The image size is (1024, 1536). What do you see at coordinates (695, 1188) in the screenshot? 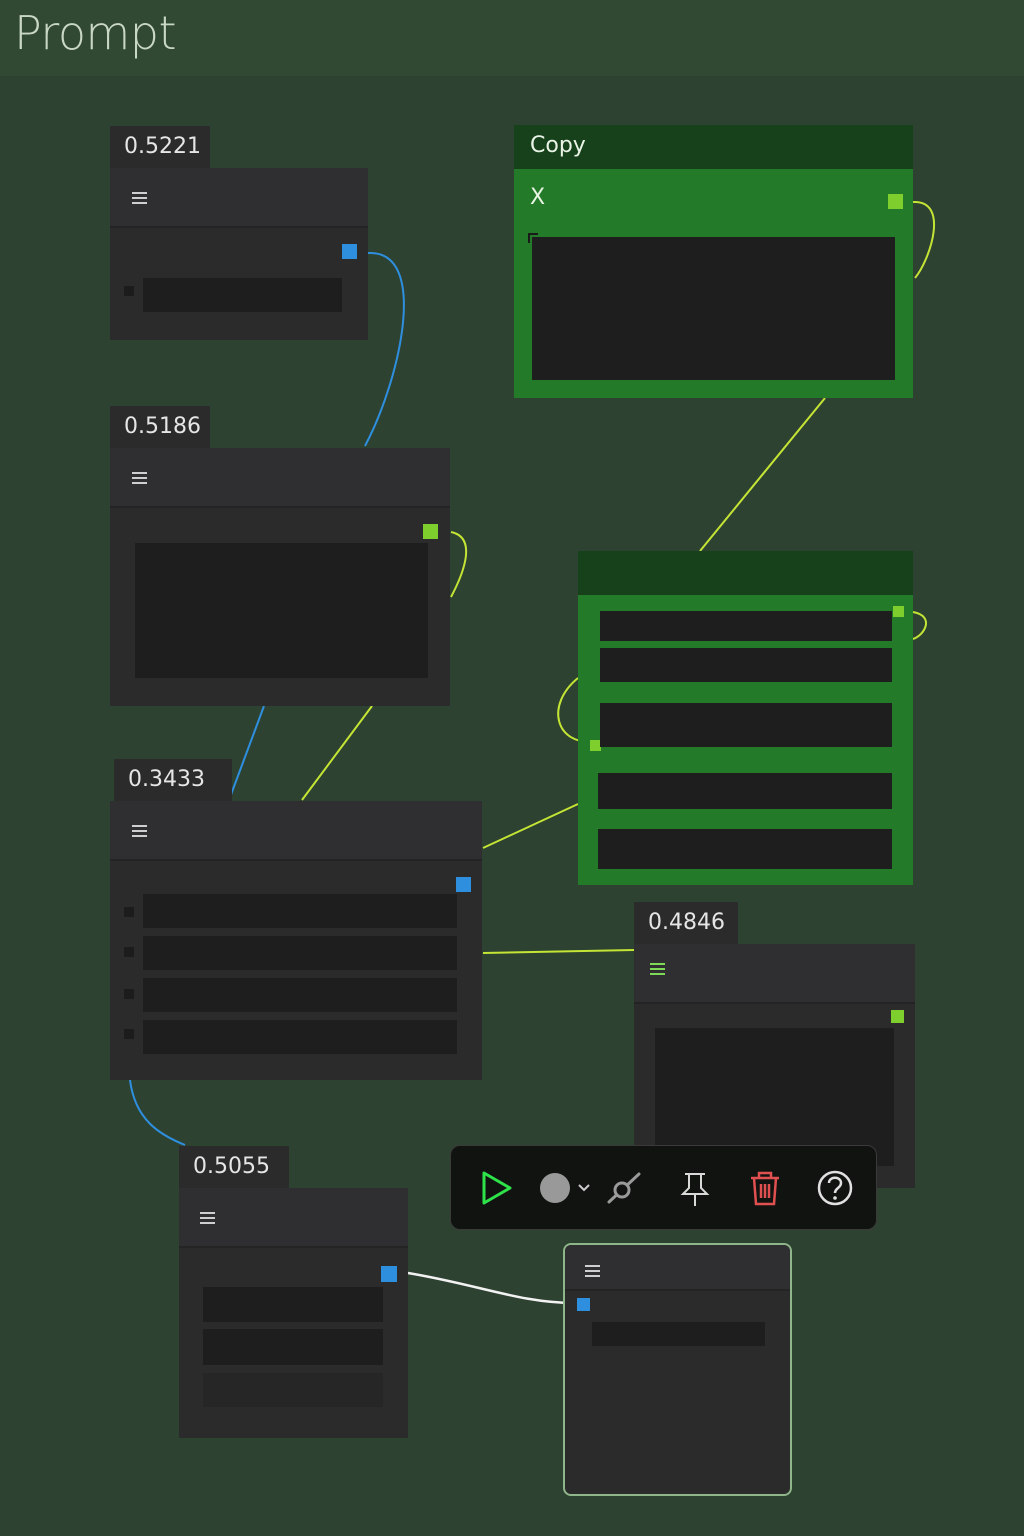
I see `pin-icon` at bounding box center [695, 1188].